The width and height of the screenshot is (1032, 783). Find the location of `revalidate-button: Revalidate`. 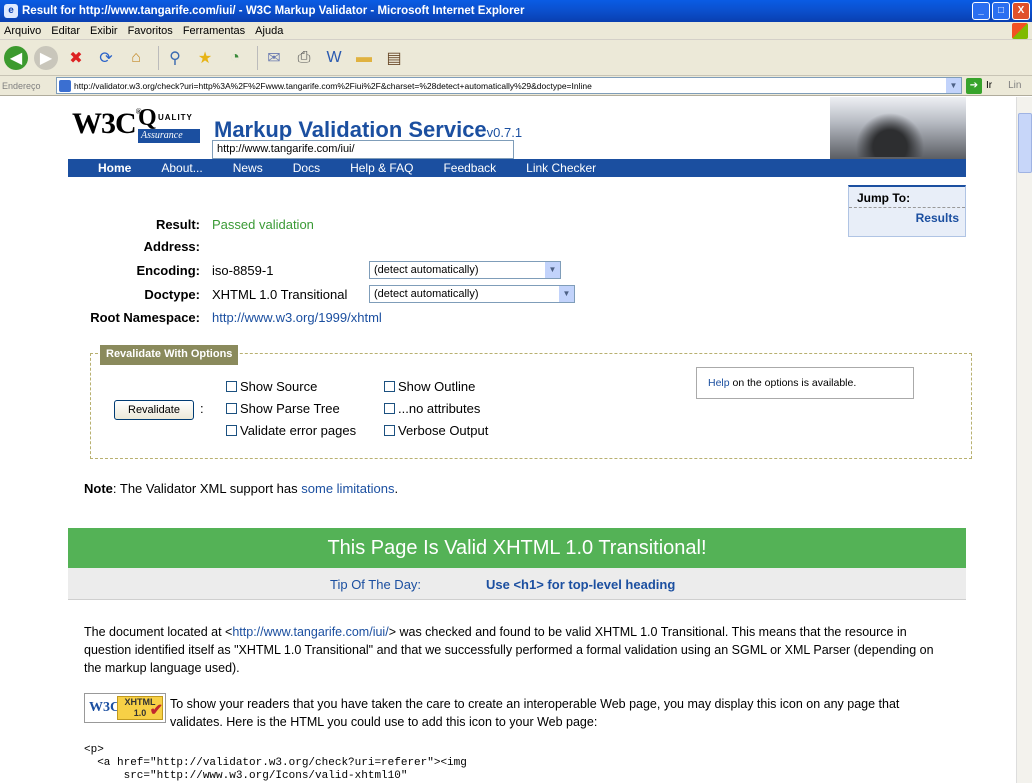

revalidate-button: Revalidate is located at coordinates (154, 410).